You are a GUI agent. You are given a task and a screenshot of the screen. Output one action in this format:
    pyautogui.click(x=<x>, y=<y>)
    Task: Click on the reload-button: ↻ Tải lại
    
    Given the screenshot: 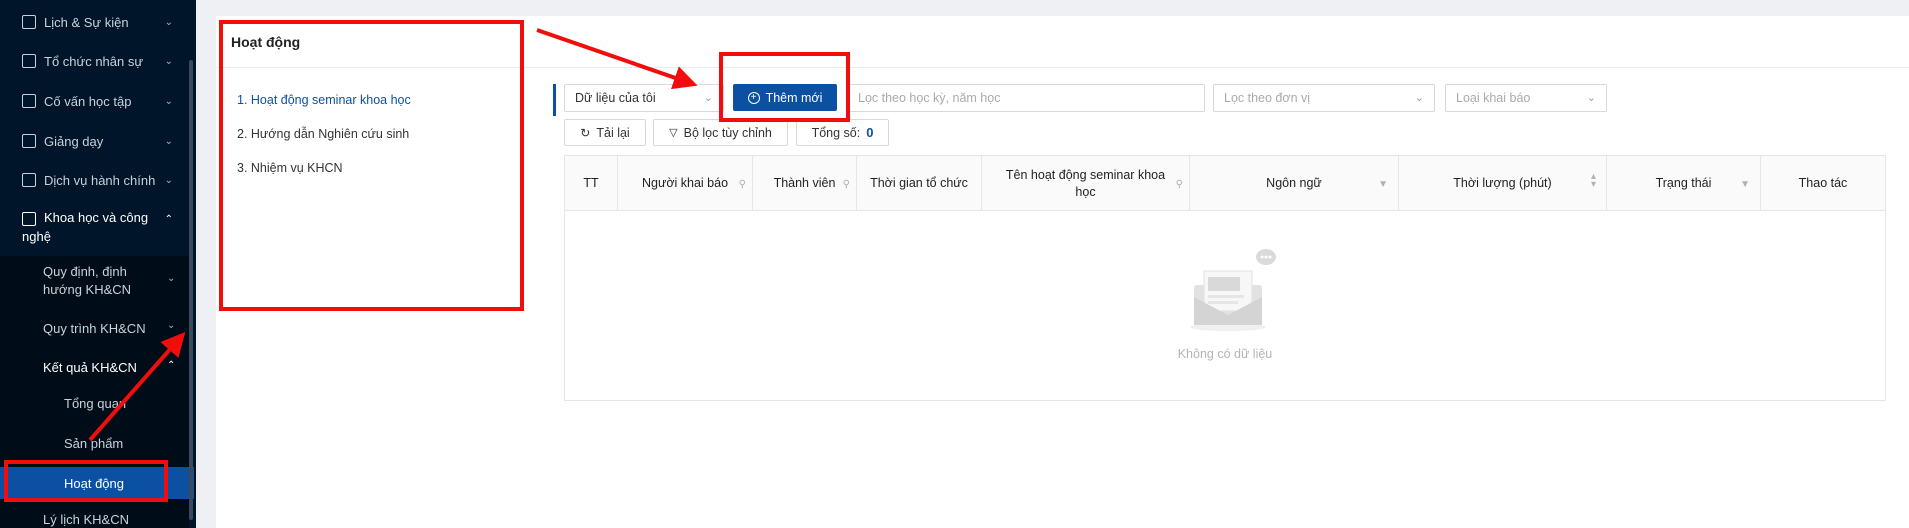 What is the action you would take?
    pyautogui.click(x=605, y=132)
    